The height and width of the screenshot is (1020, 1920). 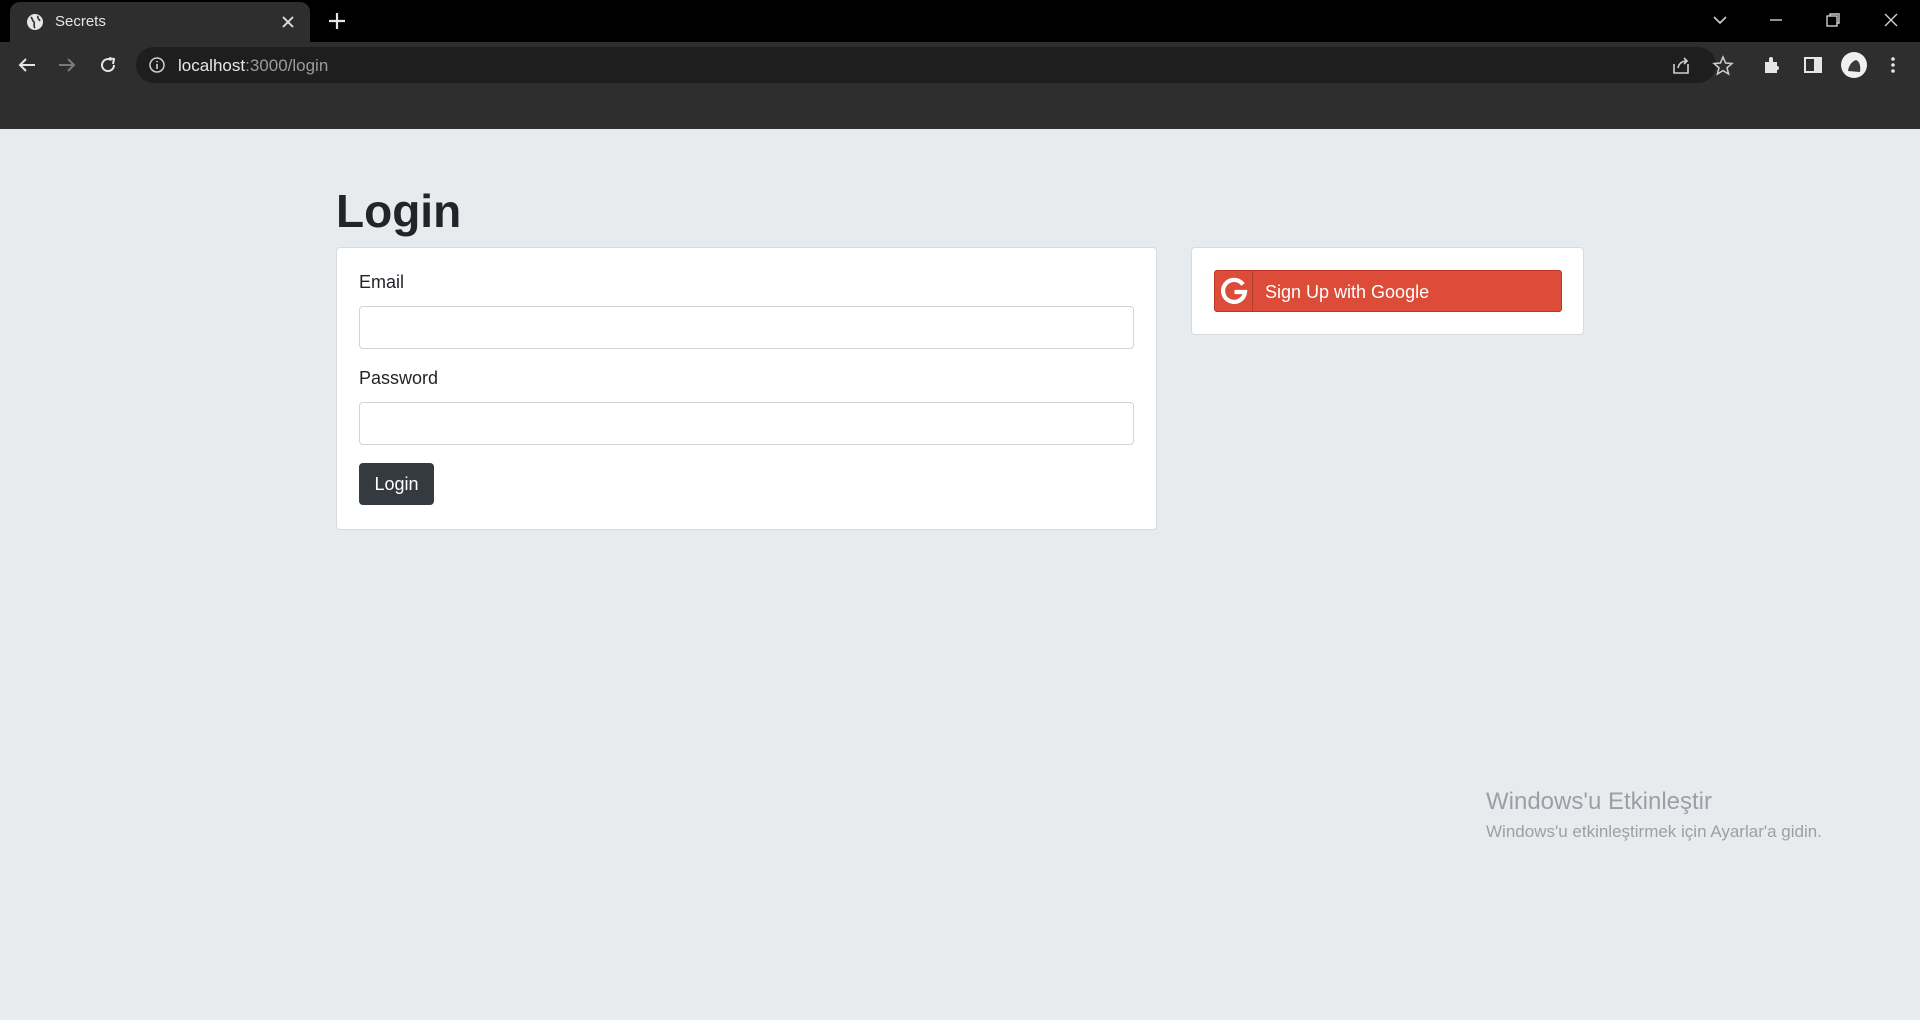 What do you see at coordinates (80, 21) in the screenshot?
I see `tab-title: Secrets` at bounding box center [80, 21].